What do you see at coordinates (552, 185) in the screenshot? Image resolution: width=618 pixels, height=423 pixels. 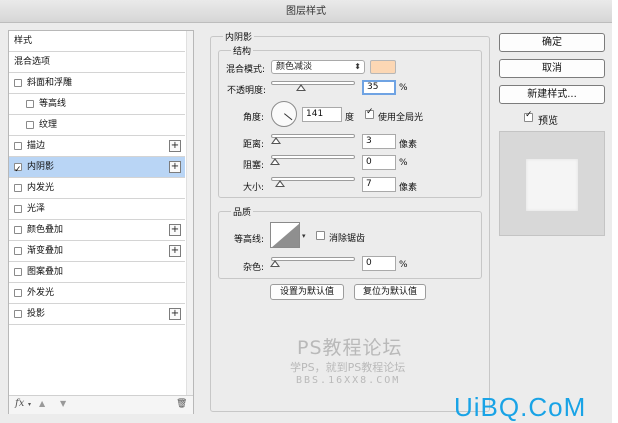 I see `style-preview-swatch` at bounding box center [552, 185].